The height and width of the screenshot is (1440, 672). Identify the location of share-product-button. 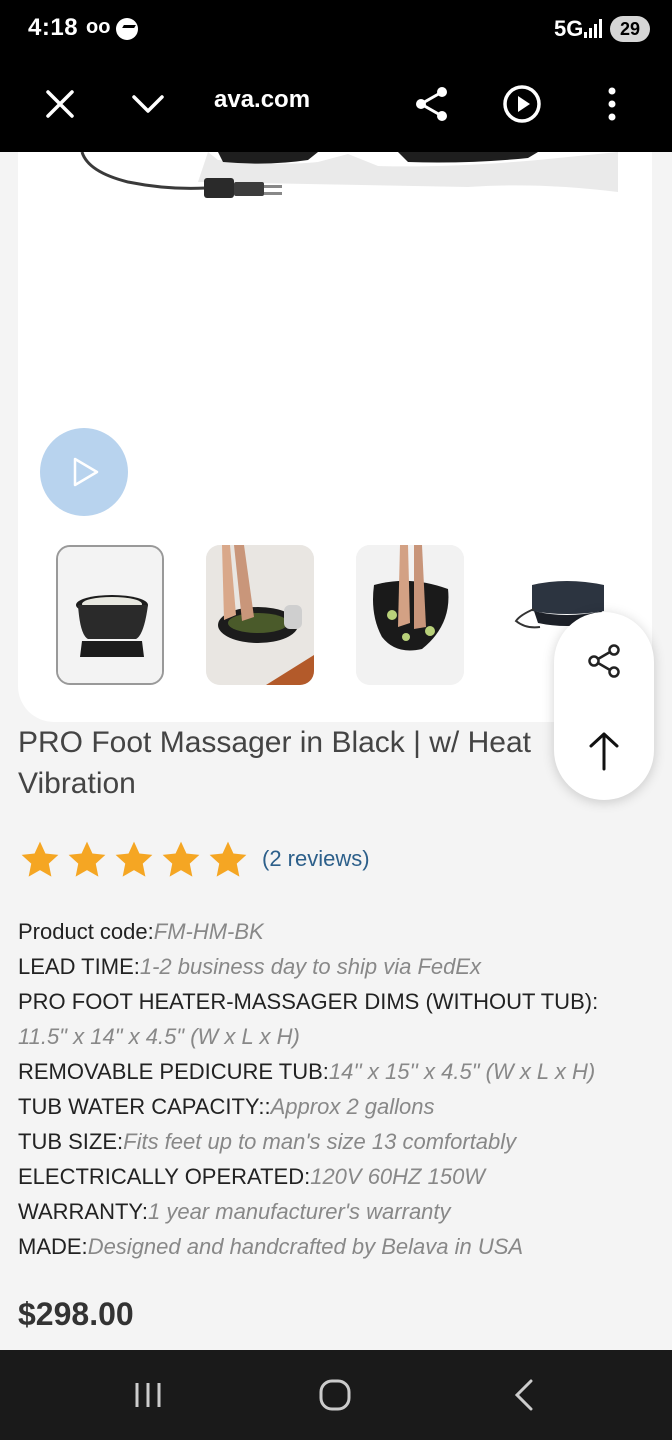
(604, 661).